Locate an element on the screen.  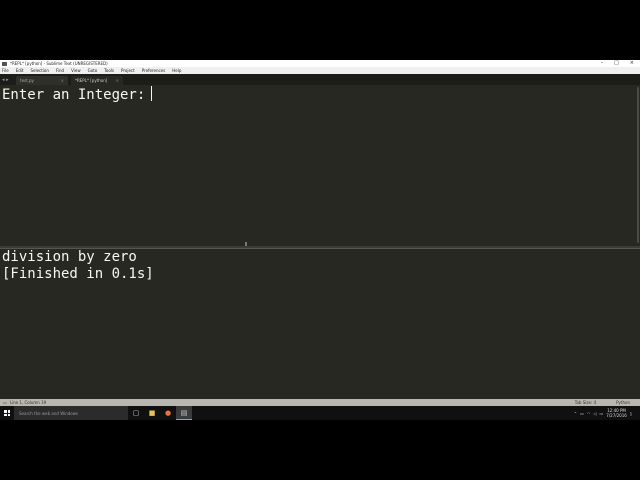
tab-label: test.py is located at coordinates (27, 80).